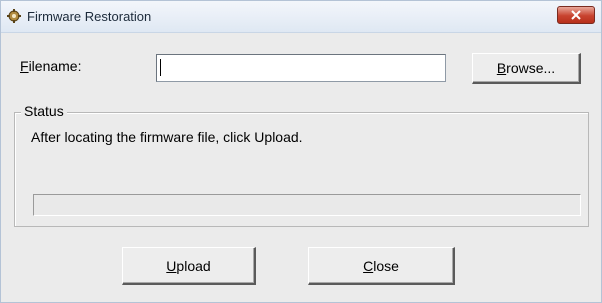 This screenshot has height=303, width=602. I want to click on upload-button: Upload, so click(189, 266).